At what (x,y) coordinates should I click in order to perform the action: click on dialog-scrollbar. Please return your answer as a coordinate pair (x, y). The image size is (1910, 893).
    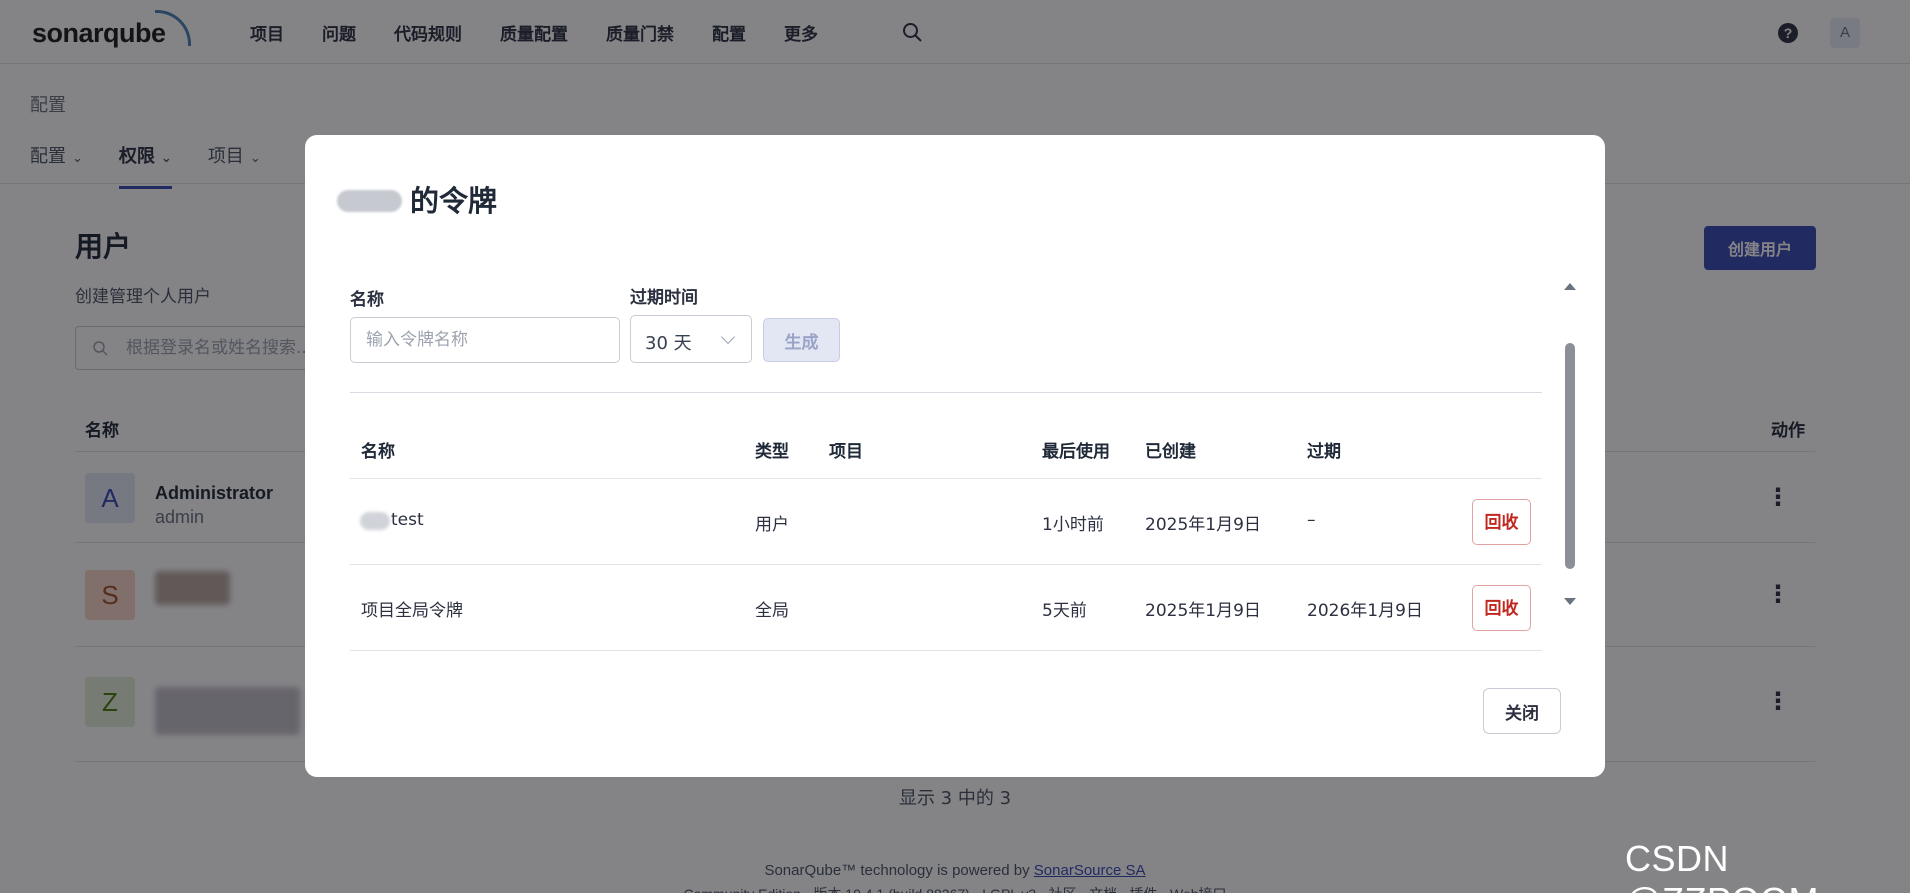
    Looking at the image, I should click on (1570, 523).